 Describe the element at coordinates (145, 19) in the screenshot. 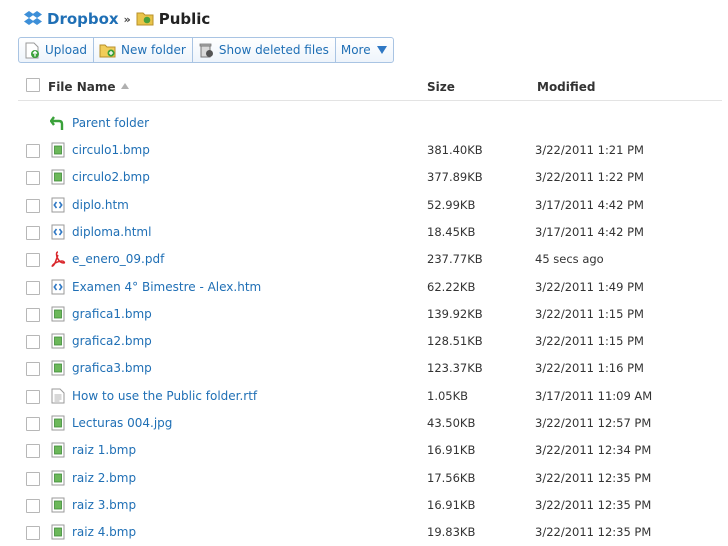

I see `public-folder-icon` at that location.